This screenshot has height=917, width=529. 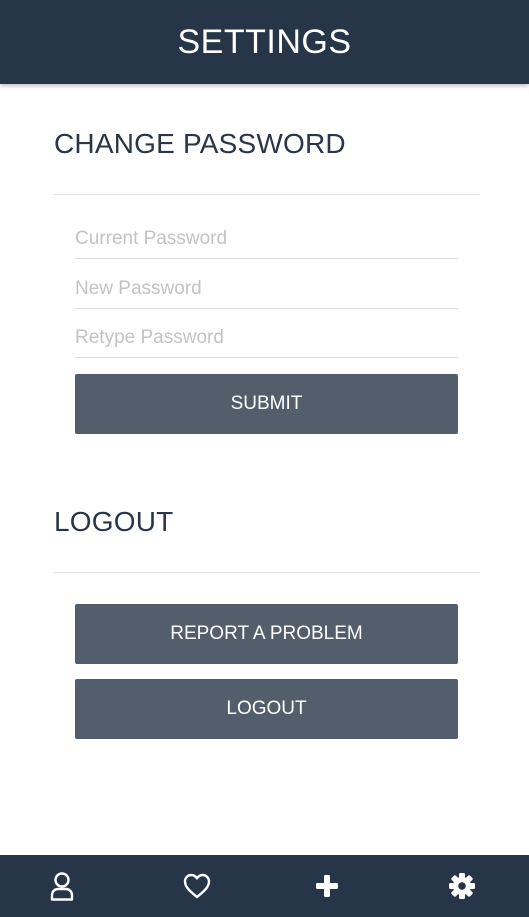 I want to click on plus-icon, so click(x=327, y=886).